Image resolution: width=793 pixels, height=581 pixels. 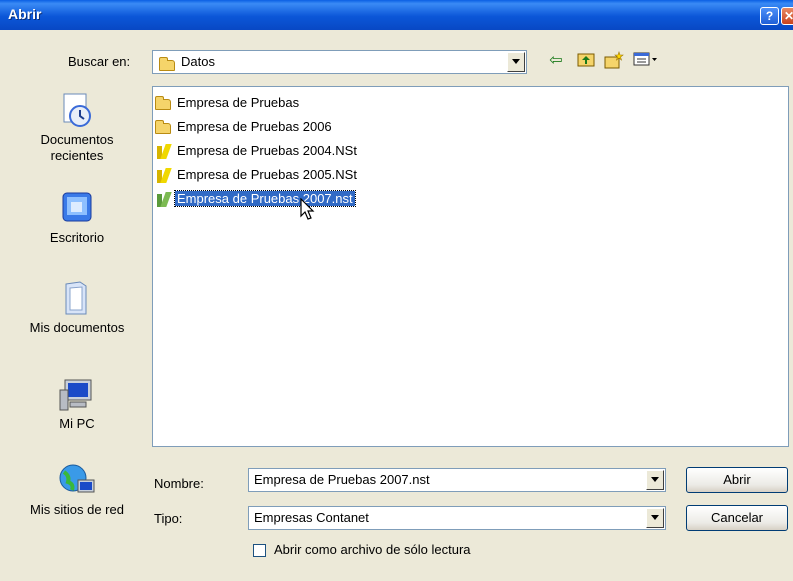 What do you see at coordinates (77, 237) in the screenshot?
I see `sidebar-item-label: Escritorio` at bounding box center [77, 237].